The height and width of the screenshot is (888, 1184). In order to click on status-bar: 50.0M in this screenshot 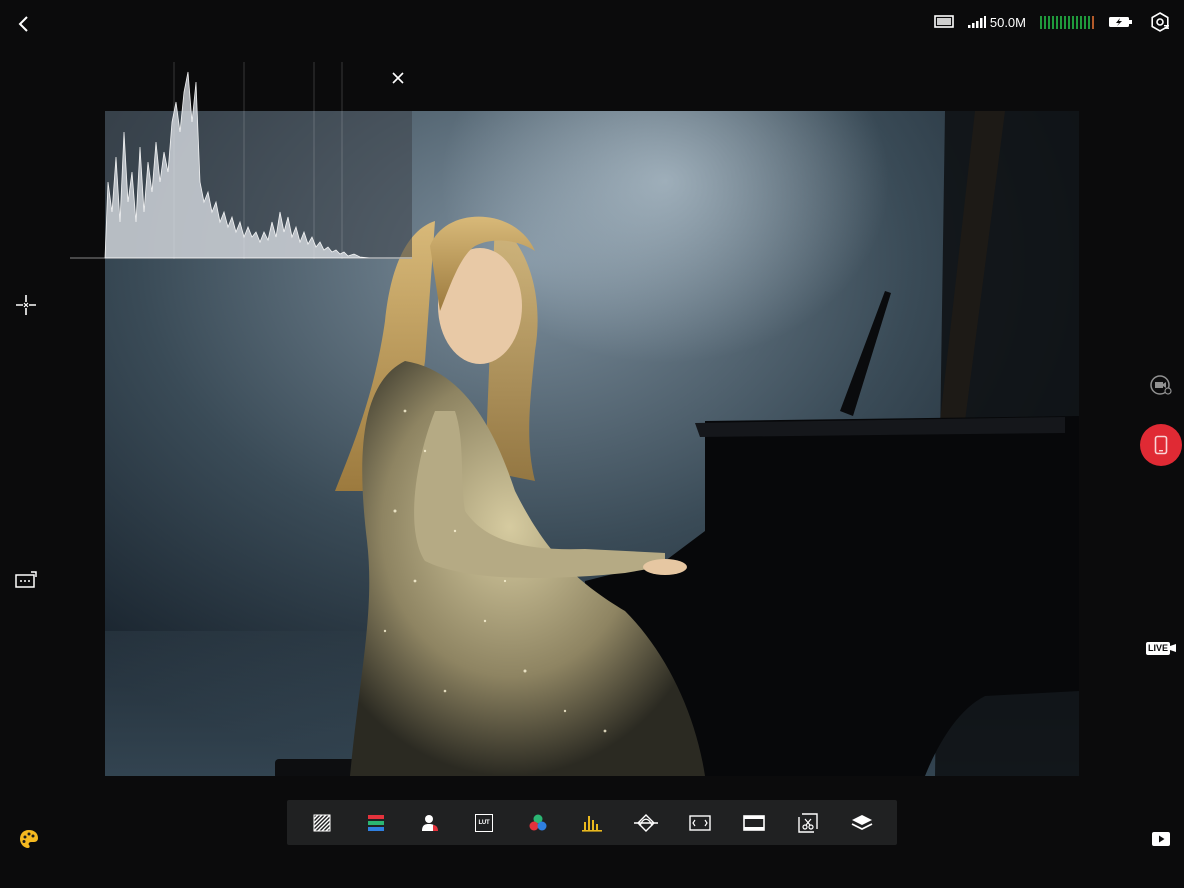, I will do `click(1053, 22)`.